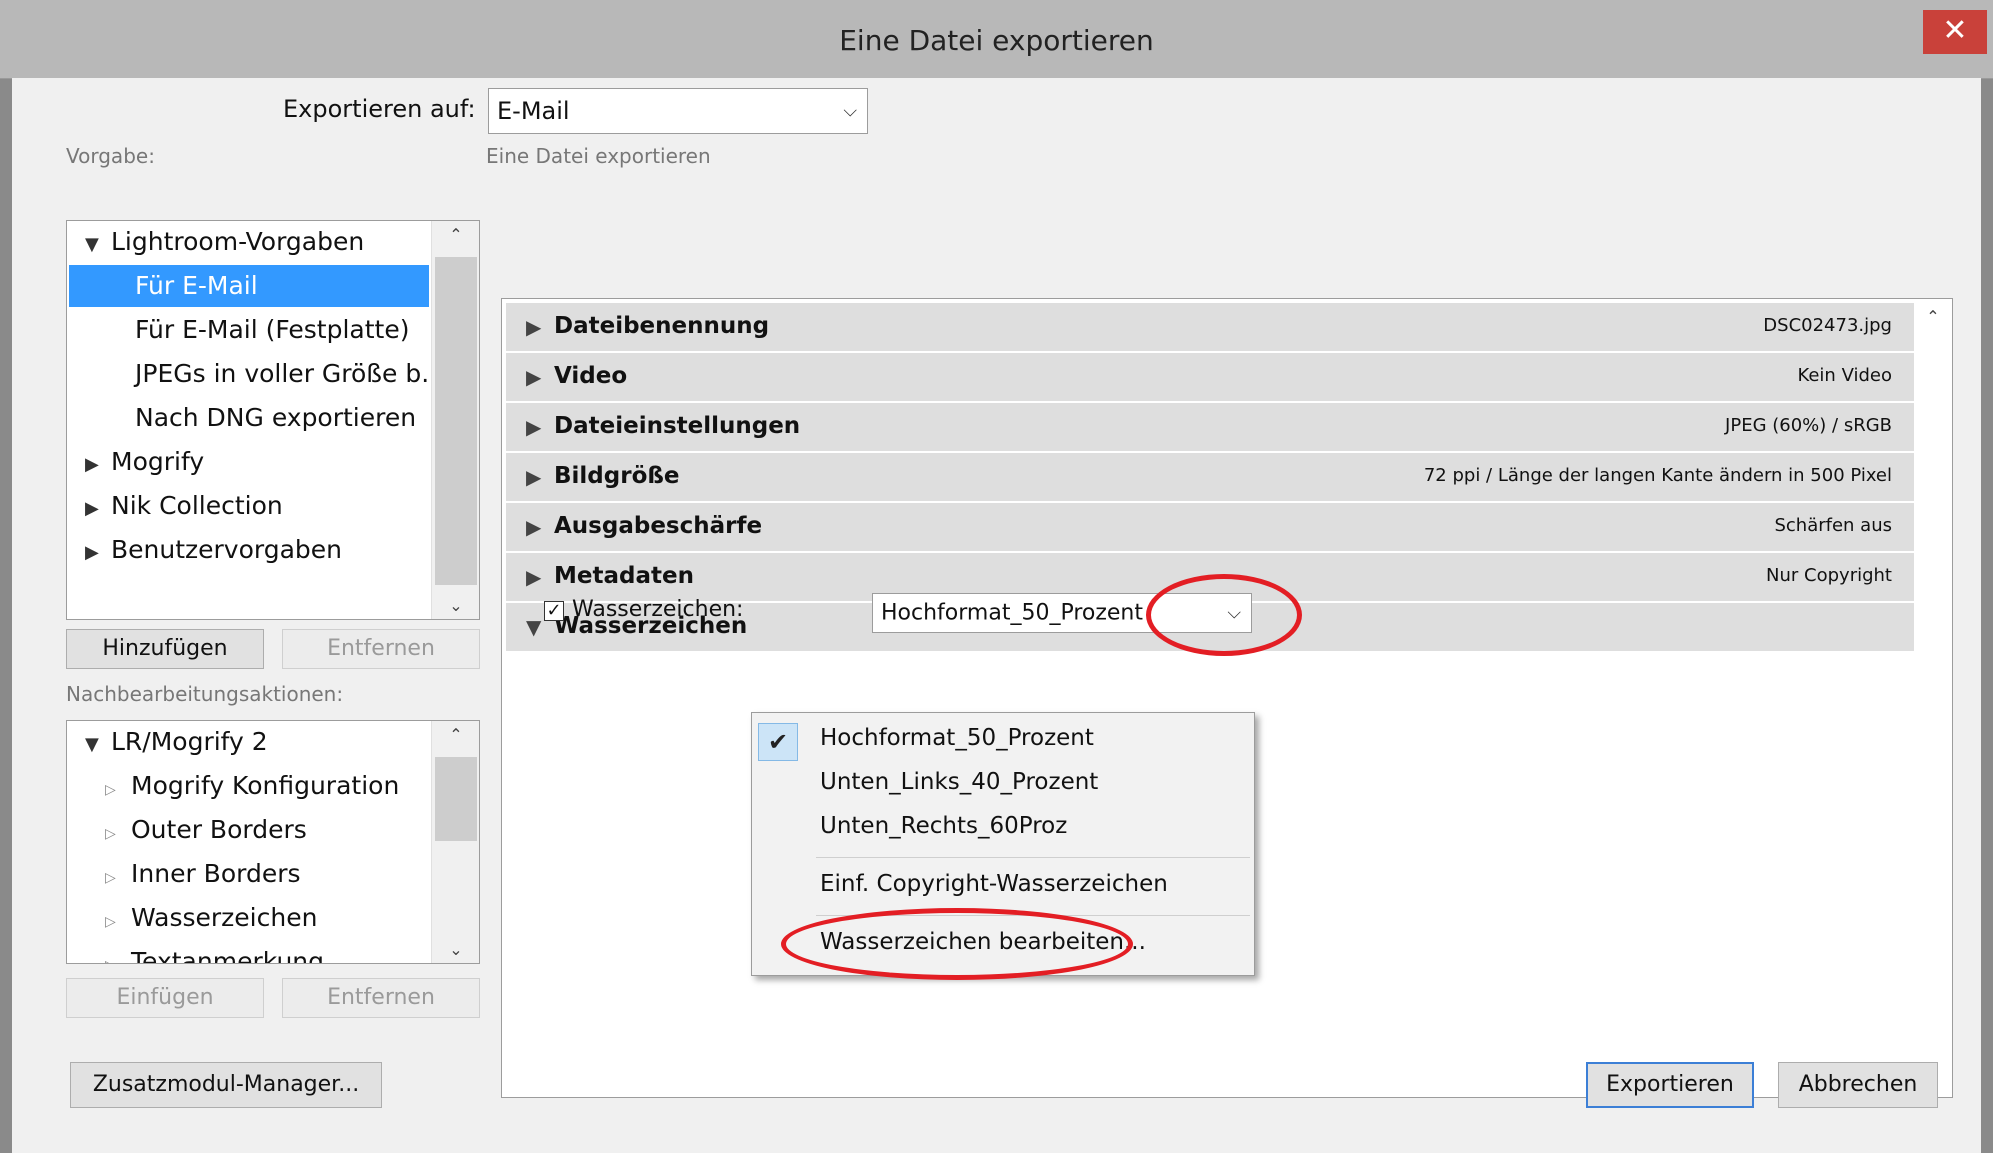 This screenshot has height=1153, width=1993. Describe the element at coordinates (165, 998) in the screenshot. I see `insert-action-button: Einfügen` at that location.